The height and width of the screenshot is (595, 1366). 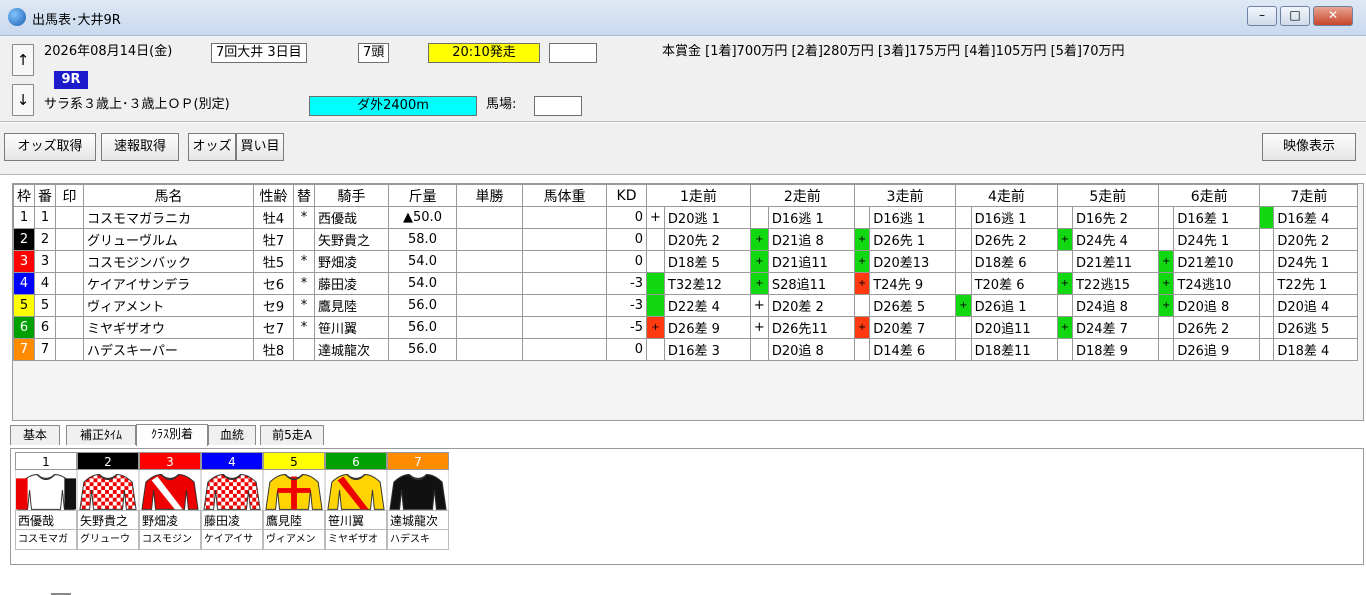 I want to click on close-button: ✕, so click(x=1333, y=16).